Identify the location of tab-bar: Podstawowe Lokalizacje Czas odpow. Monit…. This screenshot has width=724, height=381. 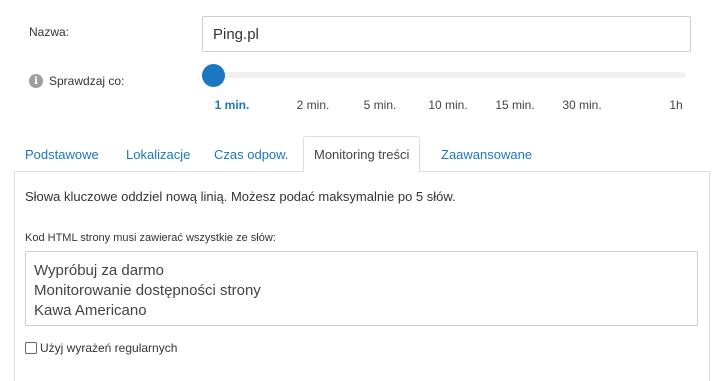
(362, 154).